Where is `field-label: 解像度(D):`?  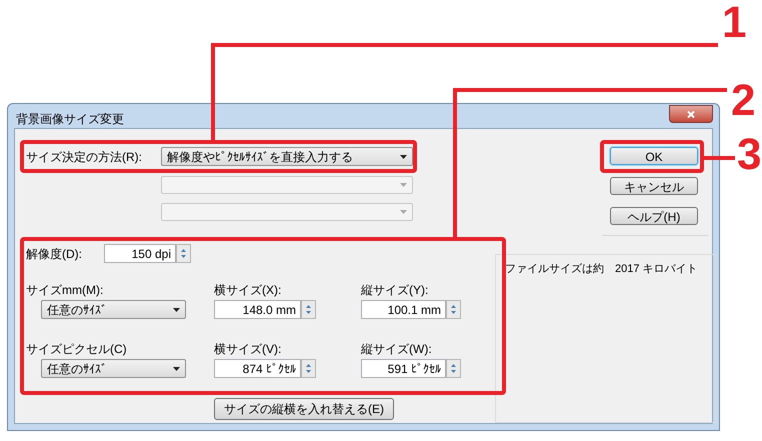 field-label: 解像度(D): is located at coordinates (54, 254).